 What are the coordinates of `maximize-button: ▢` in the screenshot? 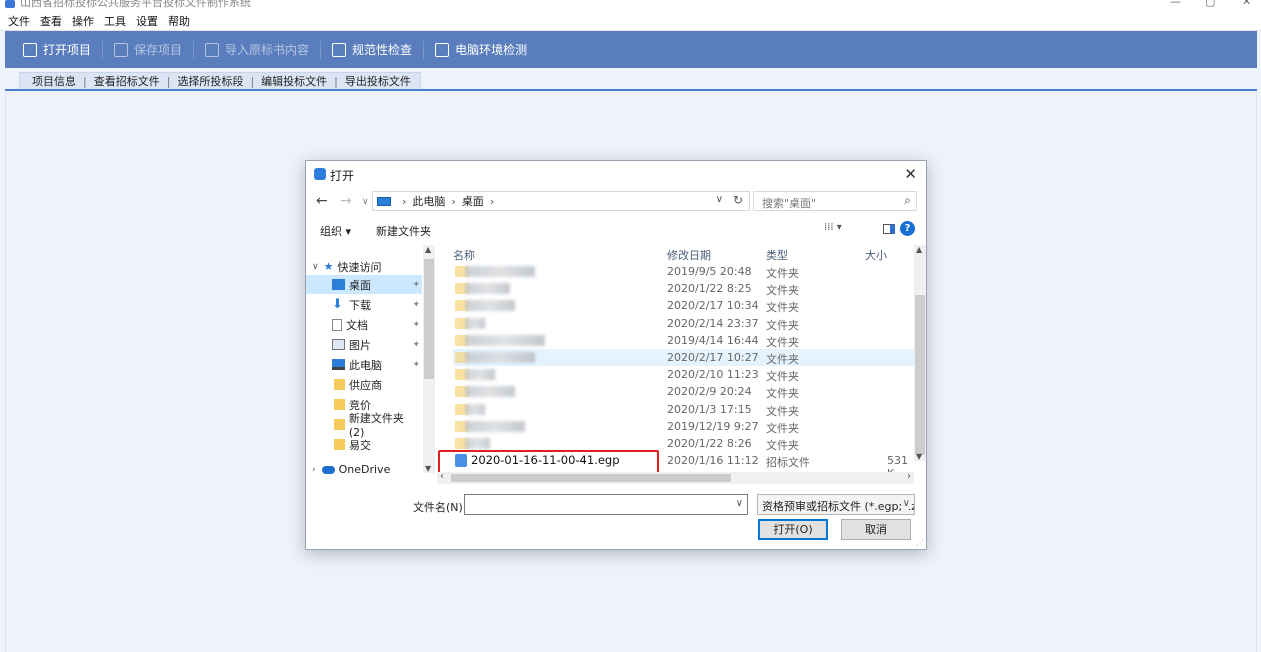 It's located at (1210, 4).